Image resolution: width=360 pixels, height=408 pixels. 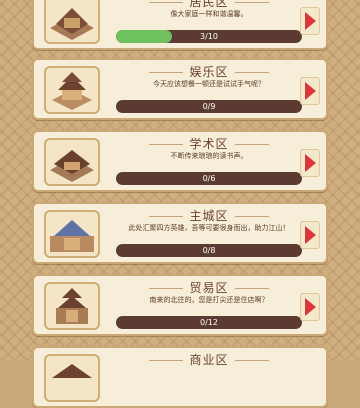 I want to click on progress-bar: 0/9, so click(x=209, y=106).